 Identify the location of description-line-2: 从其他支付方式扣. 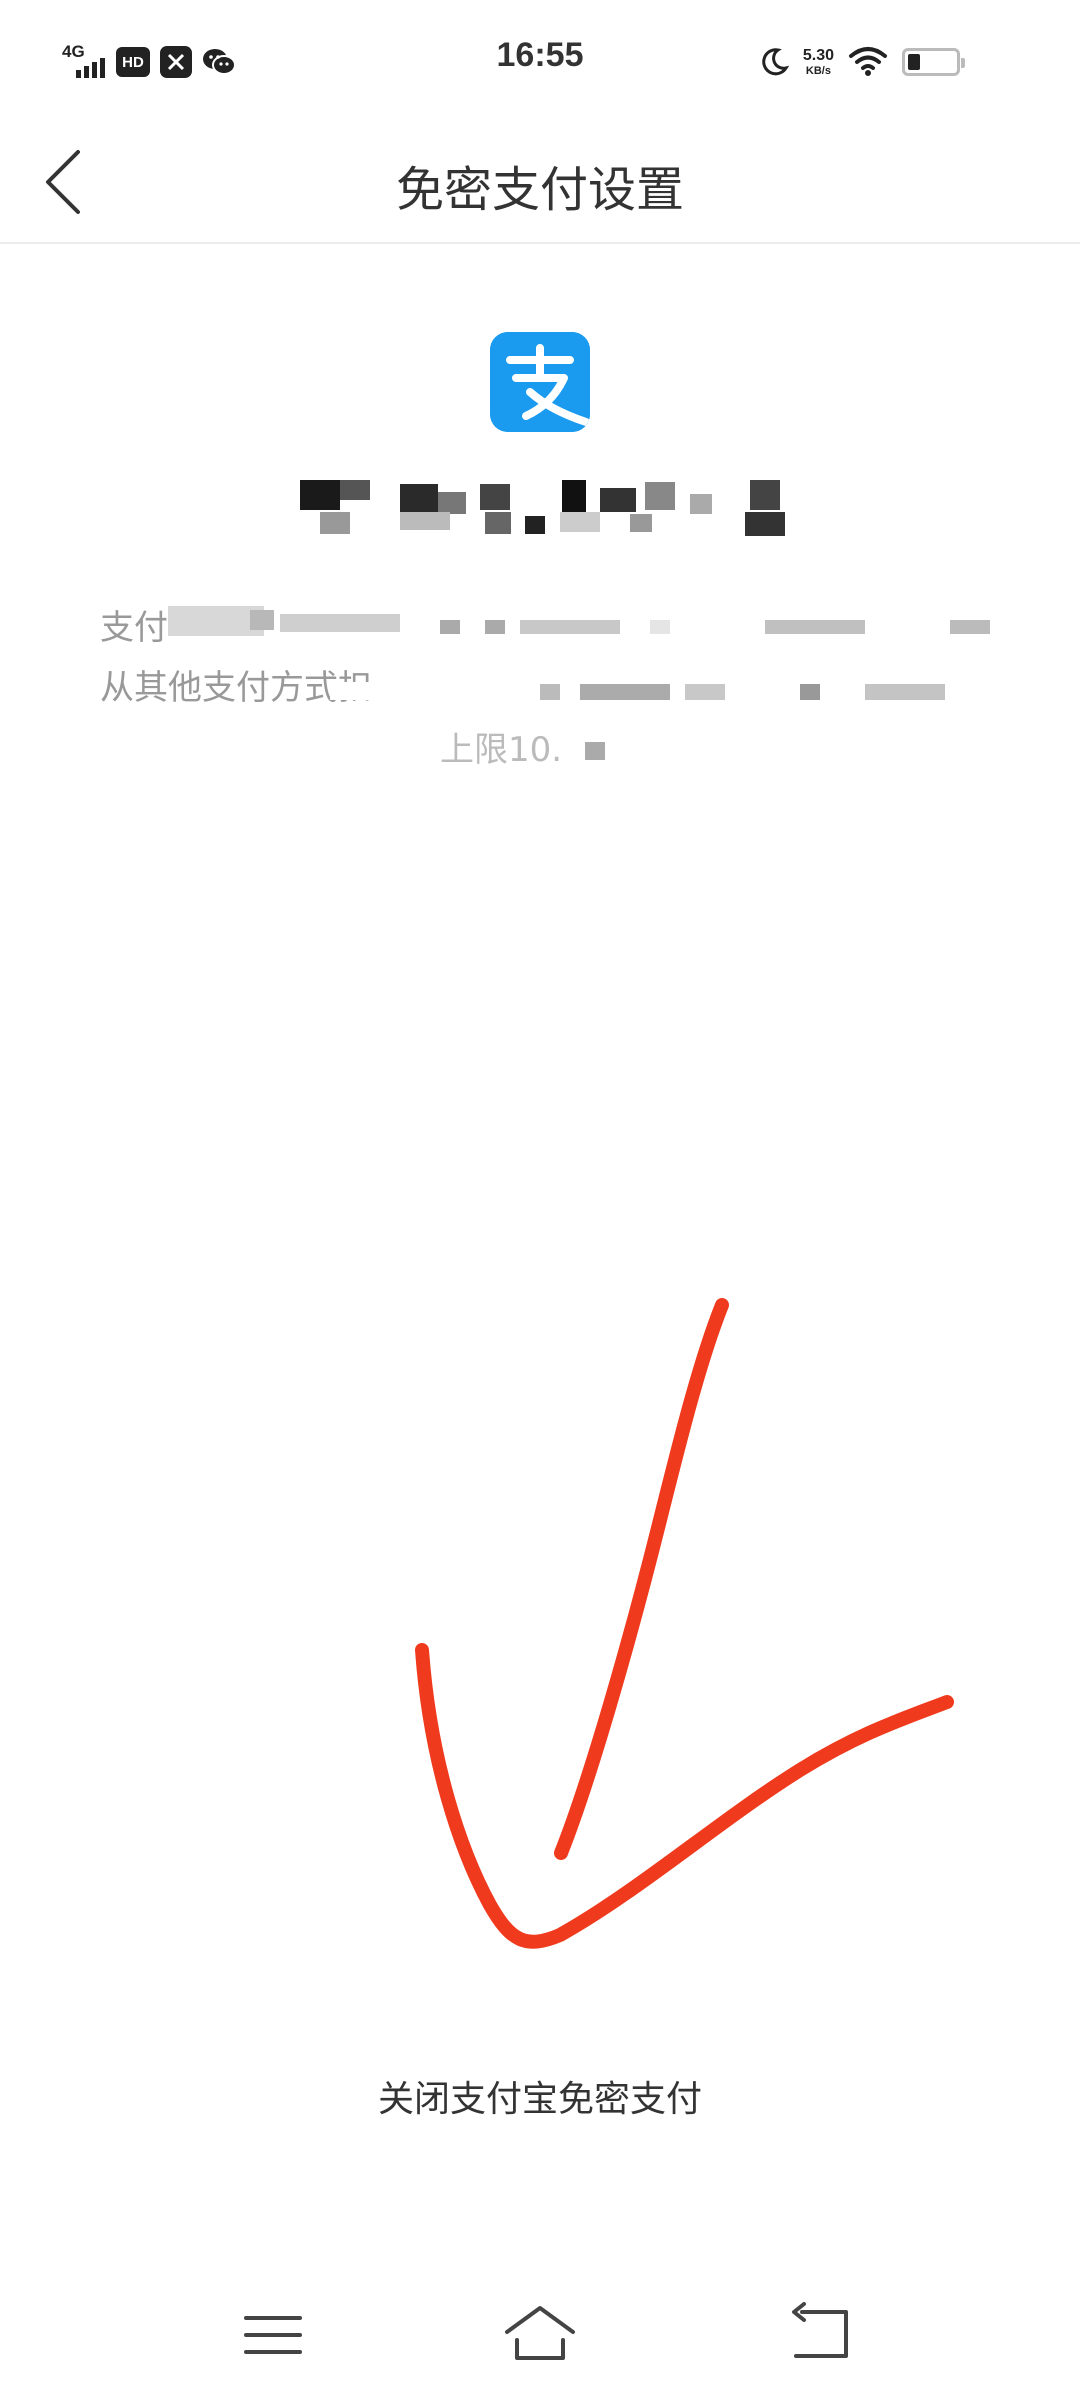
(545, 685).